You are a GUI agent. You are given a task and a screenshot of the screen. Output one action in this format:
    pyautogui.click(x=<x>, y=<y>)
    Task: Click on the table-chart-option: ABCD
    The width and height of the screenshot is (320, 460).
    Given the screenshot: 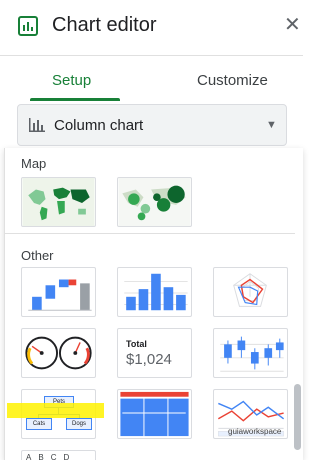 What is the action you would take?
    pyautogui.click(x=58, y=455)
    